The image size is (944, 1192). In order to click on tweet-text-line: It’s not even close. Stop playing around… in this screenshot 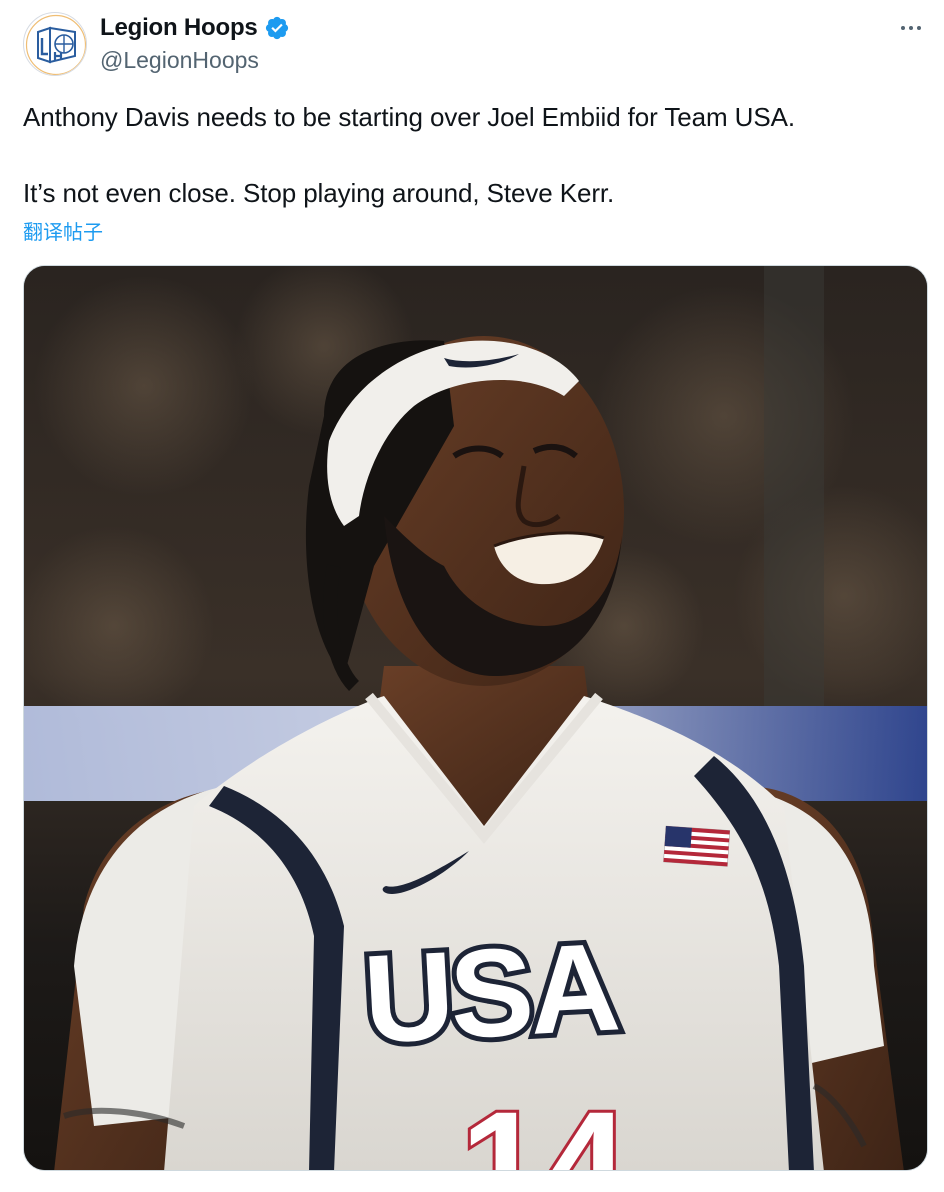, I will do `click(319, 193)`.